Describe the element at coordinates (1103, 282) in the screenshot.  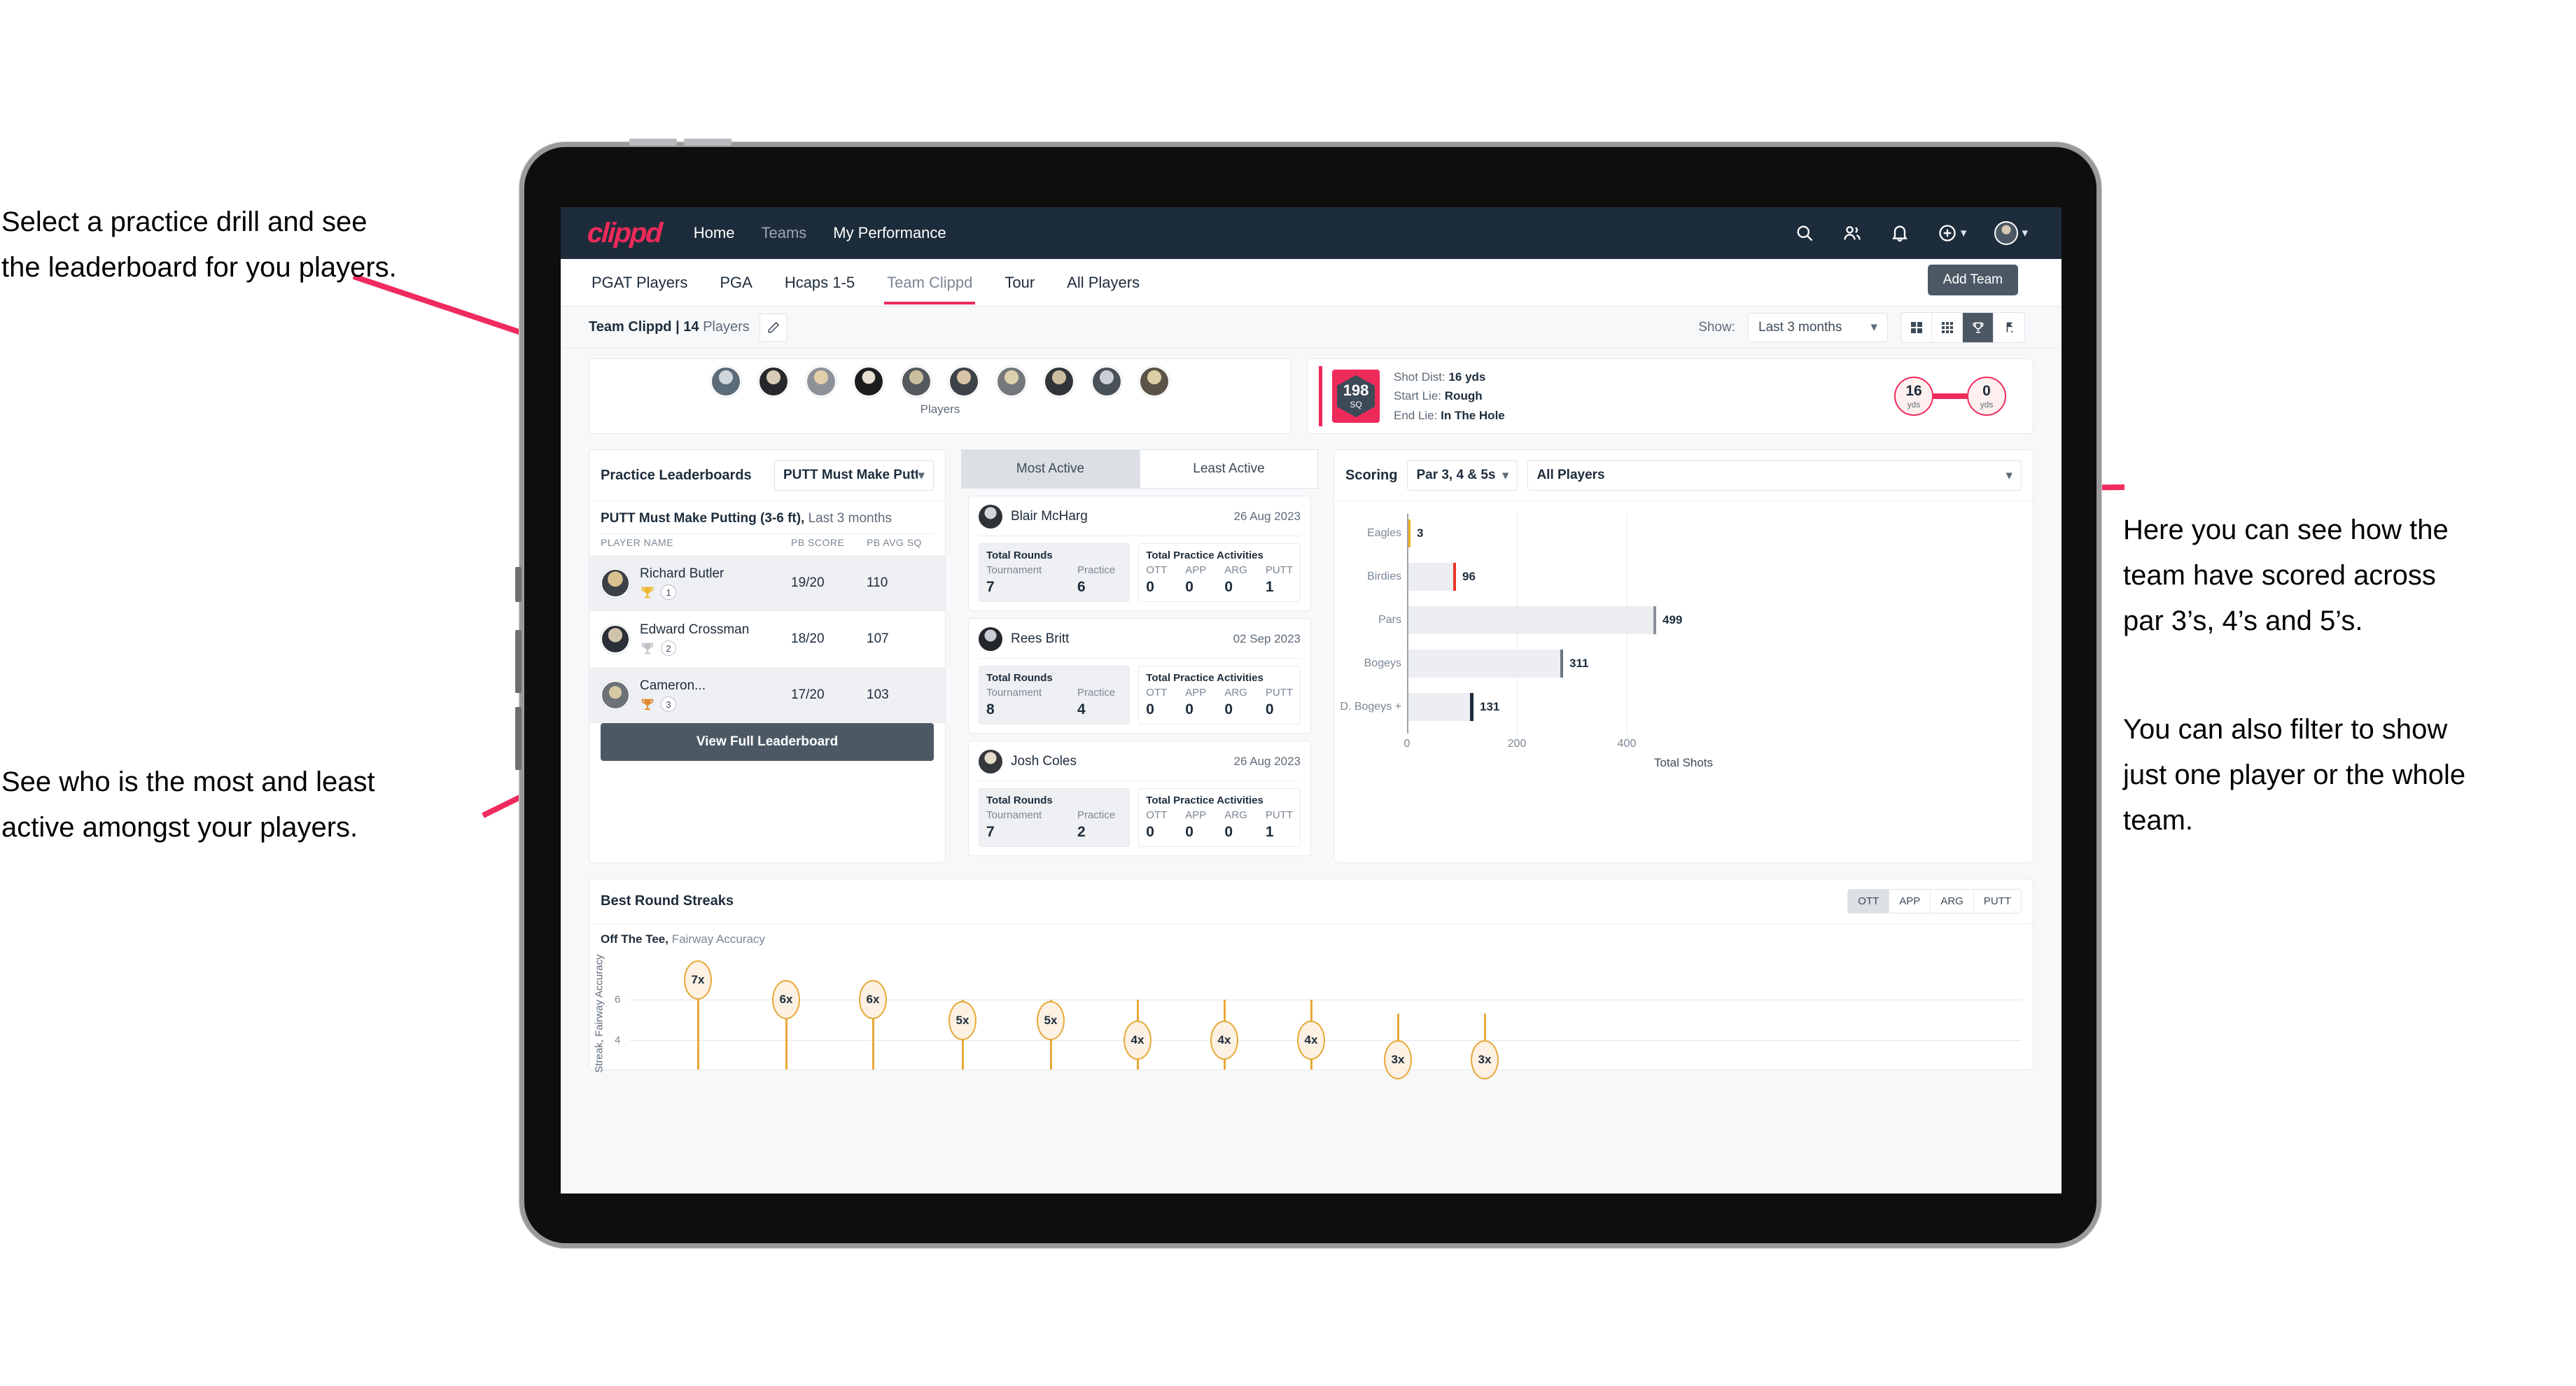
I see `tab-all-players: All Players` at that location.